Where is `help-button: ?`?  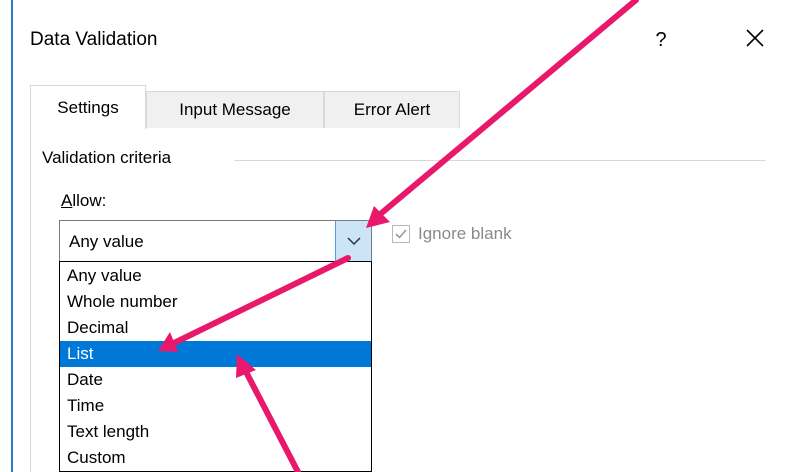 help-button: ? is located at coordinates (661, 40).